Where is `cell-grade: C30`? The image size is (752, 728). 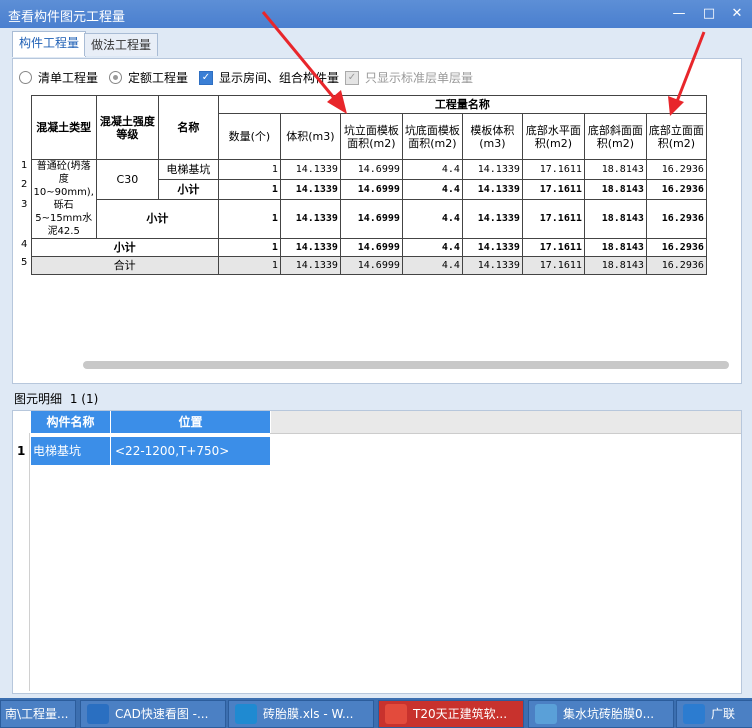 cell-grade: C30 is located at coordinates (127, 179).